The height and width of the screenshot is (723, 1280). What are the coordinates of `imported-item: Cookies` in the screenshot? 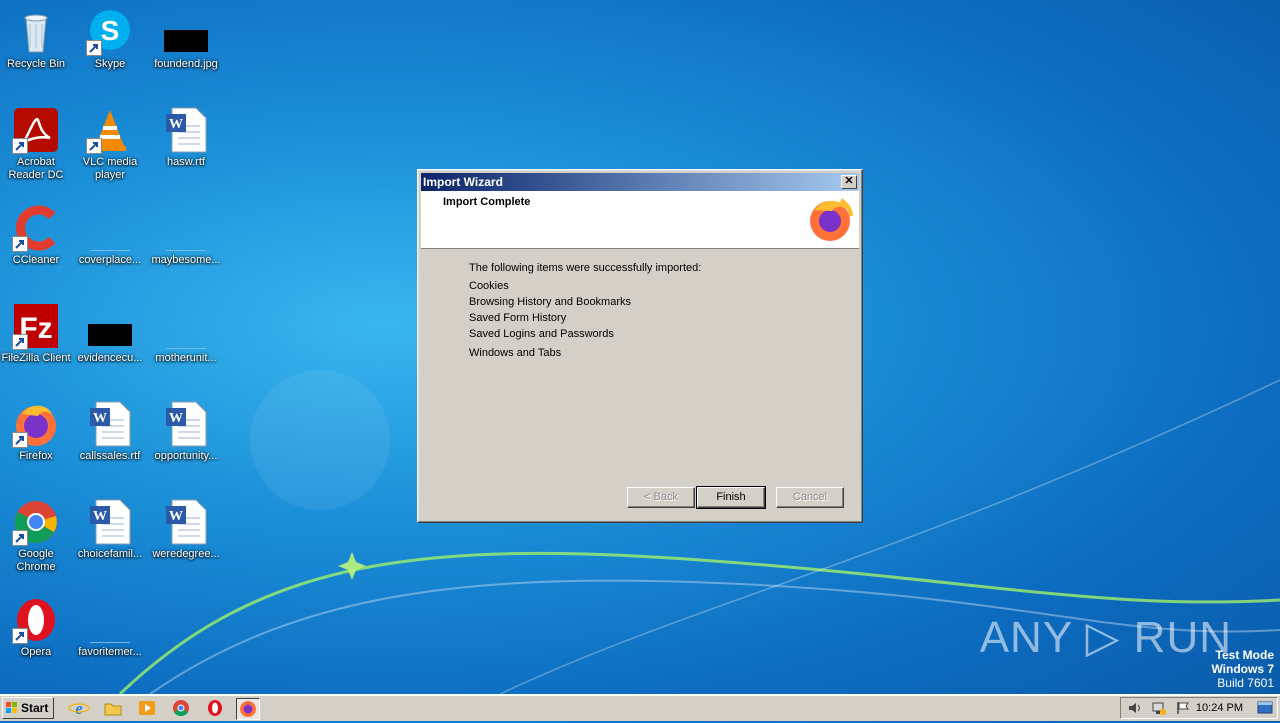 It's located at (489, 286).